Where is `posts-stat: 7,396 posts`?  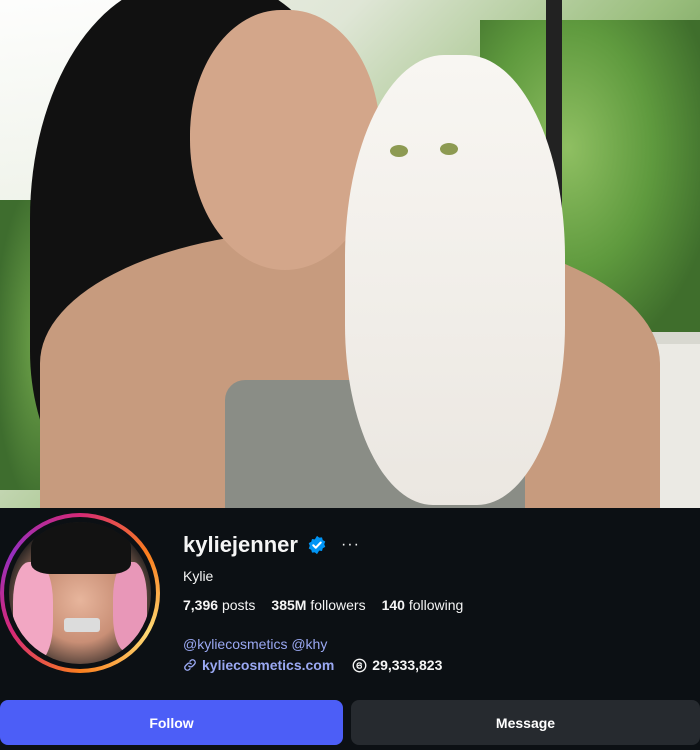 posts-stat: 7,396 posts is located at coordinates (219, 605).